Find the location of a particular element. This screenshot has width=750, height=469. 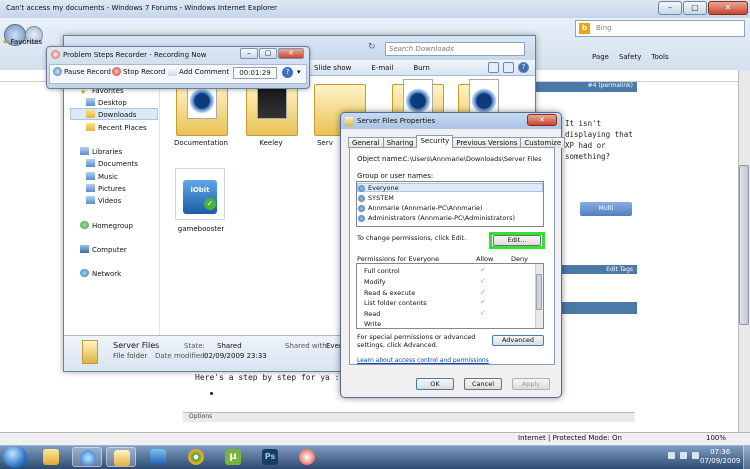

refresh-icon: ↻ is located at coordinates (374, 49).